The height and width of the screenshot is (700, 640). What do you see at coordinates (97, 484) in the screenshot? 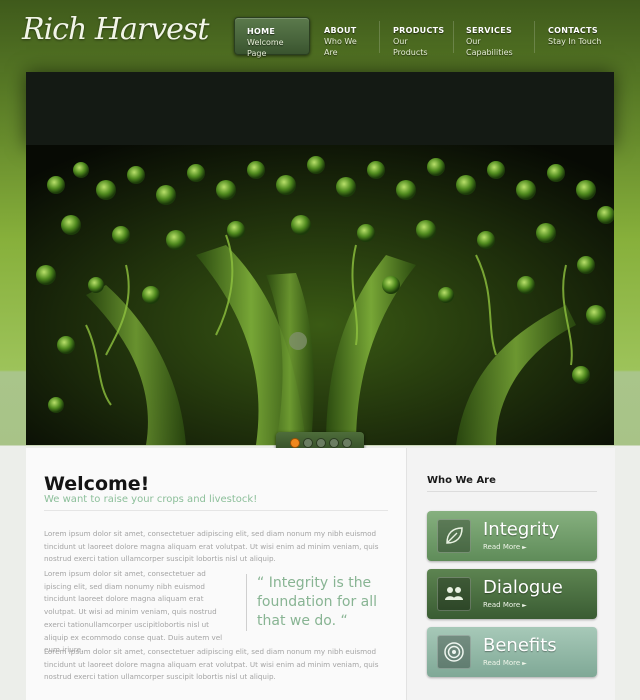
I see `welcome-title: Welcome!` at bounding box center [97, 484].